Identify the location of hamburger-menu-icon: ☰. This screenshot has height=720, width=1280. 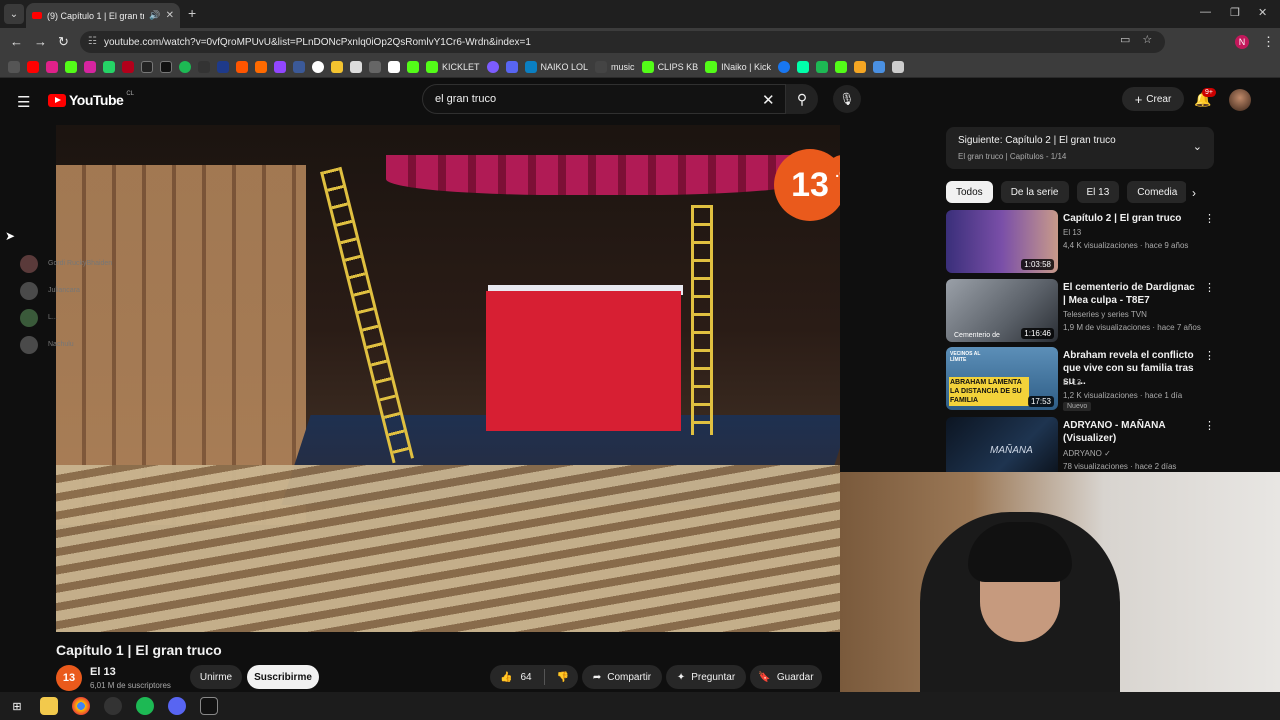
(23, 102).